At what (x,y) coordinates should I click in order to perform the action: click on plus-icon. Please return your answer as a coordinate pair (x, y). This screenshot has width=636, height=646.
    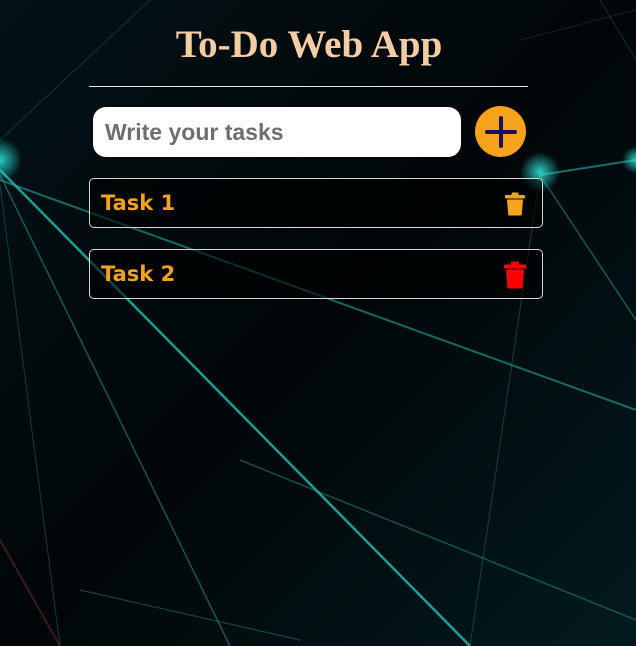
    Looking at the image, I should click on (500, 131).